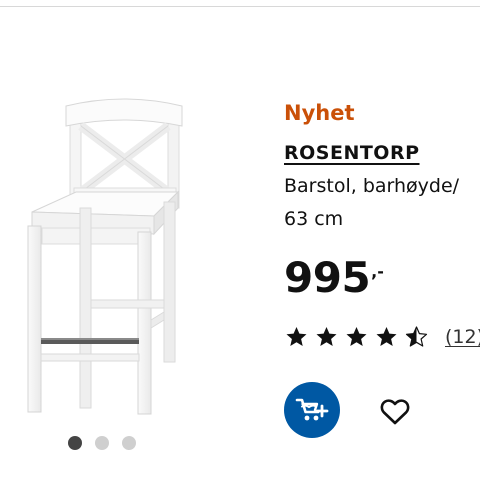 Image resolution: width=480 pixels, height=480 pixels. What do you see at coordinates (416, 336) in the screenshot?
I see `star-half-icon` at bounding box center [416, 336].